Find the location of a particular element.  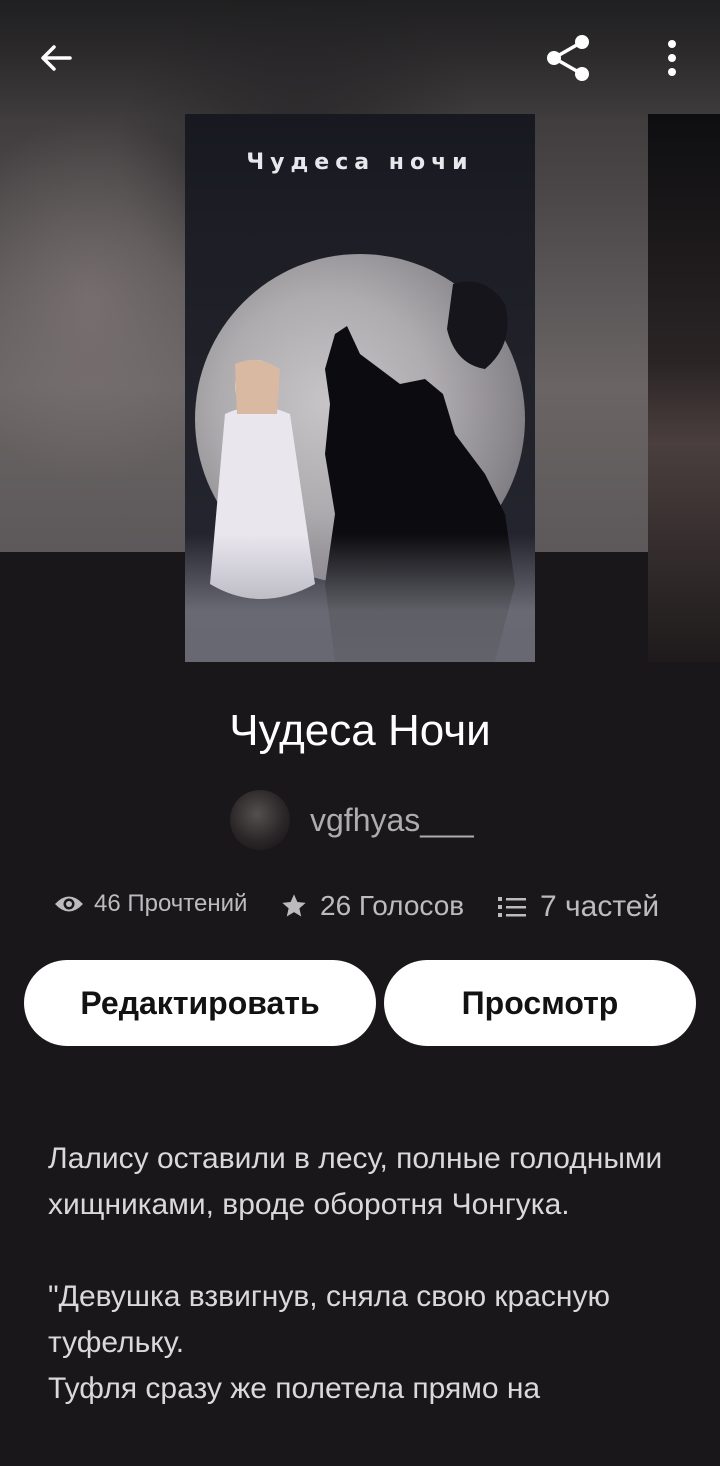

author-avatar is located at coordinates (260, 820).